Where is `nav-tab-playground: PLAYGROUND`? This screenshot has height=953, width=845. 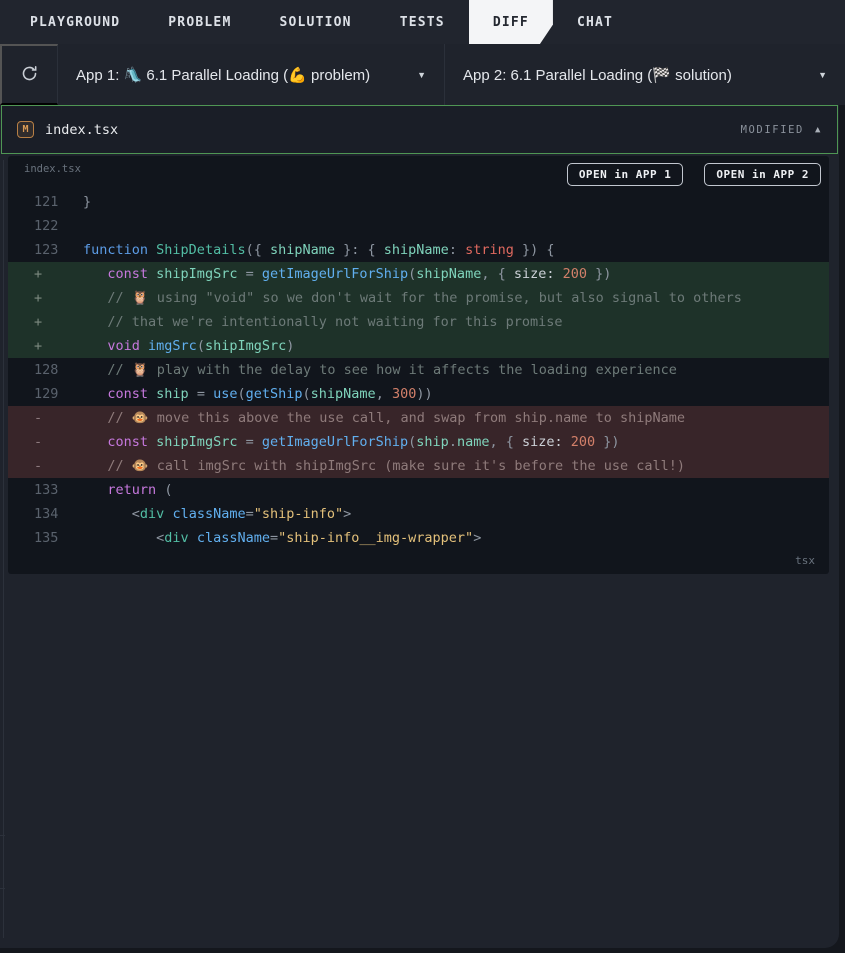
nav-tab-playground: PLAYGROUND is located at coordinates (75, 22).